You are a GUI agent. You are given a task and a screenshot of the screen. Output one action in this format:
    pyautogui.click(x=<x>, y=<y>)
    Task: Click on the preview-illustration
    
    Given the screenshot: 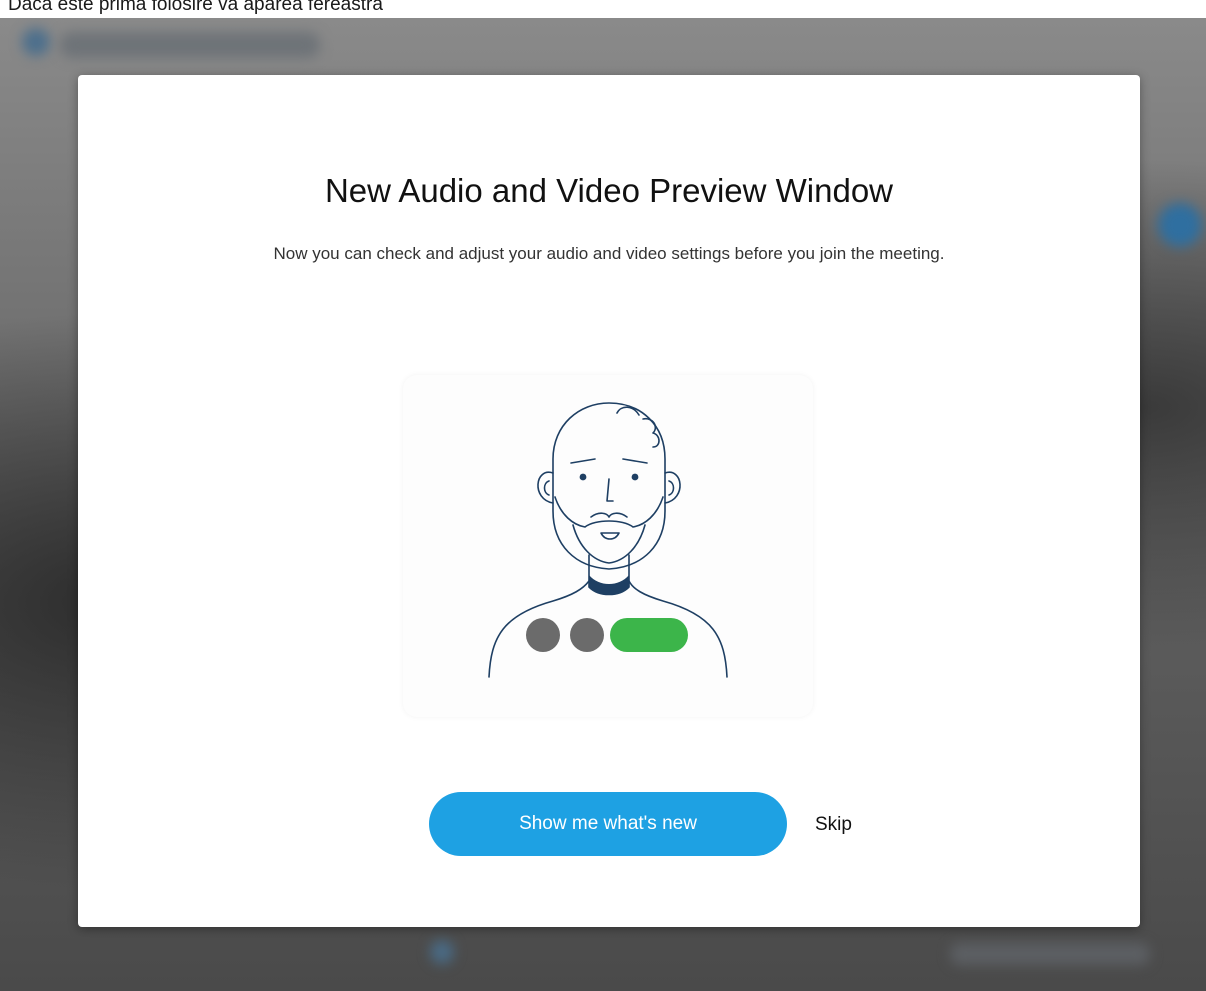 What is the action you would take?
    pyautogui.click(x=608, y=546)
    